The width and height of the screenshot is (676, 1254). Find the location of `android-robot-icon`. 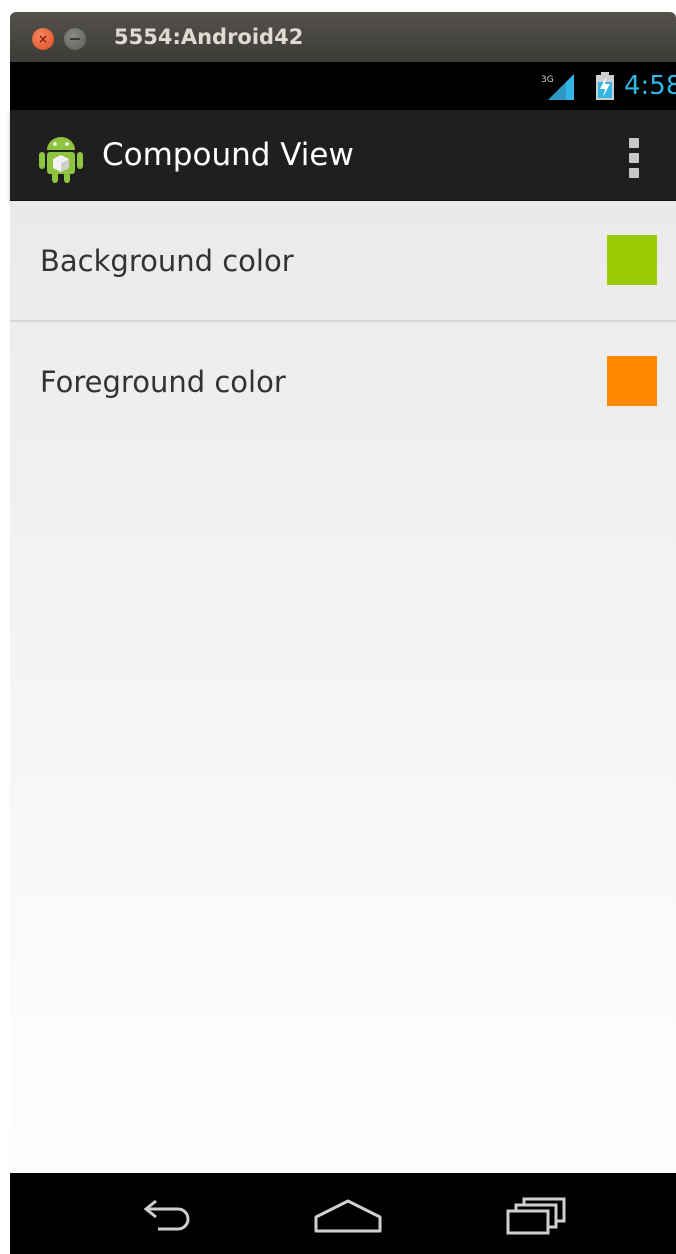

android-robot-icon is located at coordinates (61, 158).